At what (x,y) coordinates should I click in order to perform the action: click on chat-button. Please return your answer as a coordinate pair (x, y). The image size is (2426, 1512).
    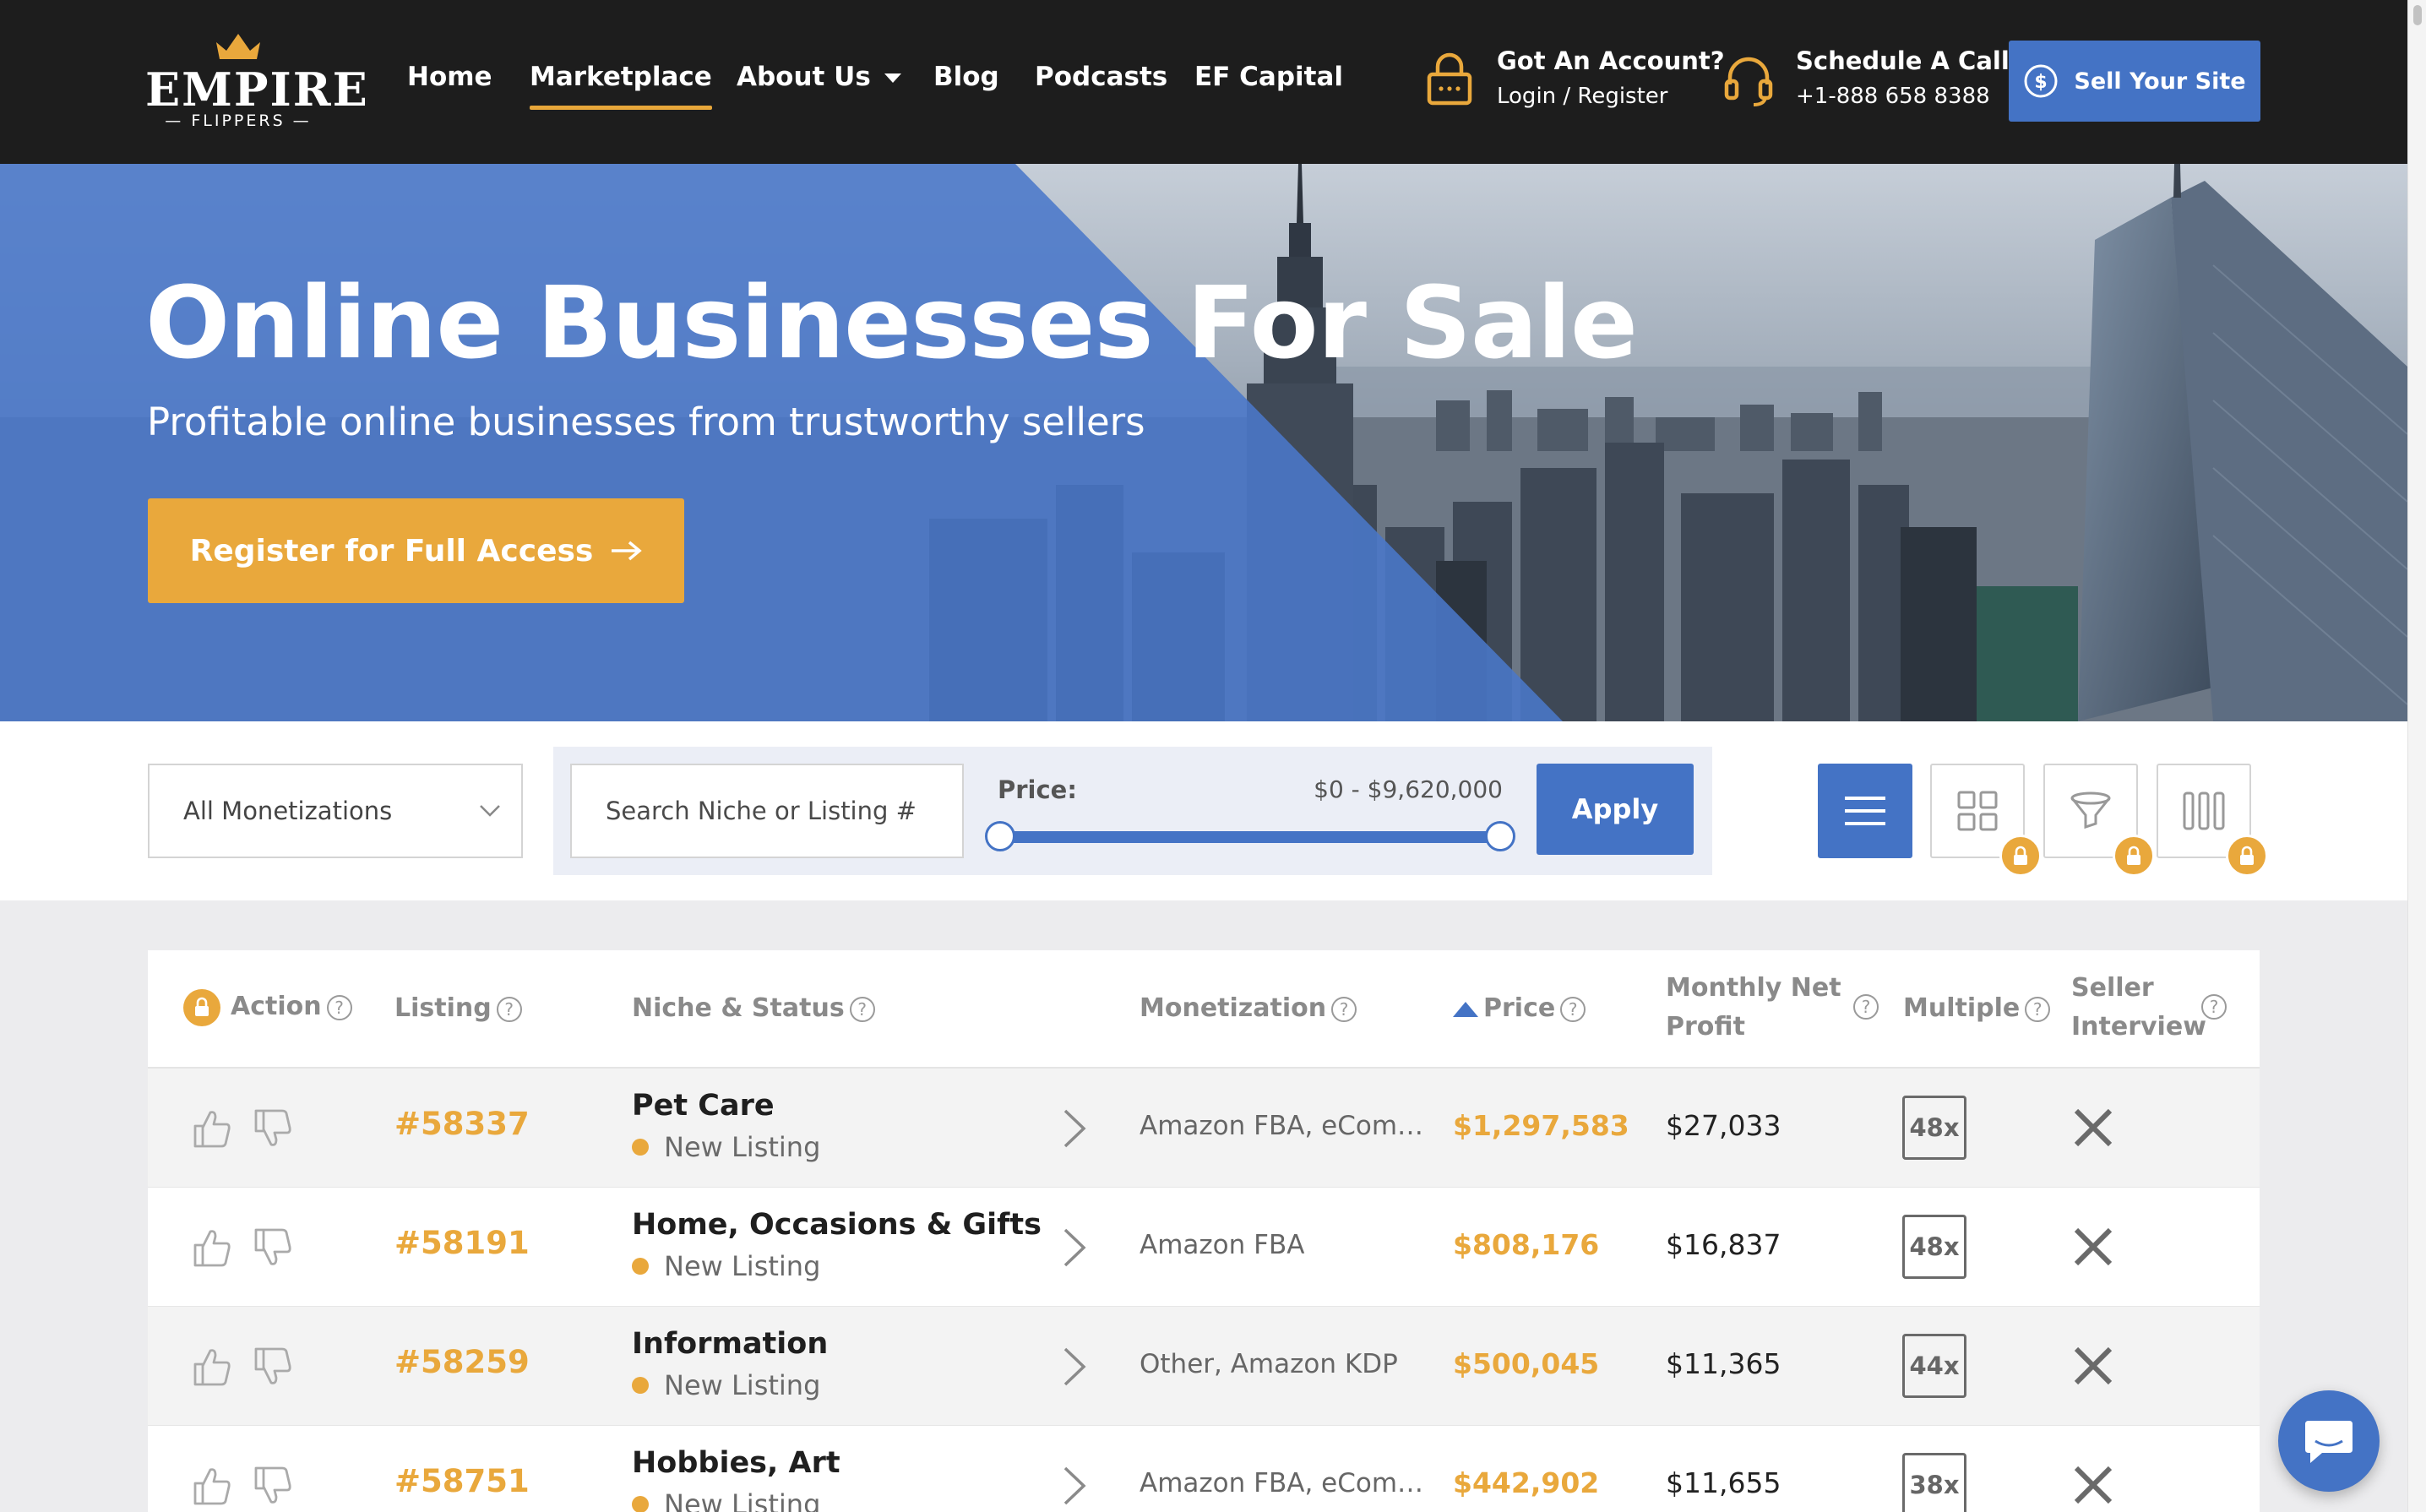
    Looking at the image, I should click on (2329, 1441).